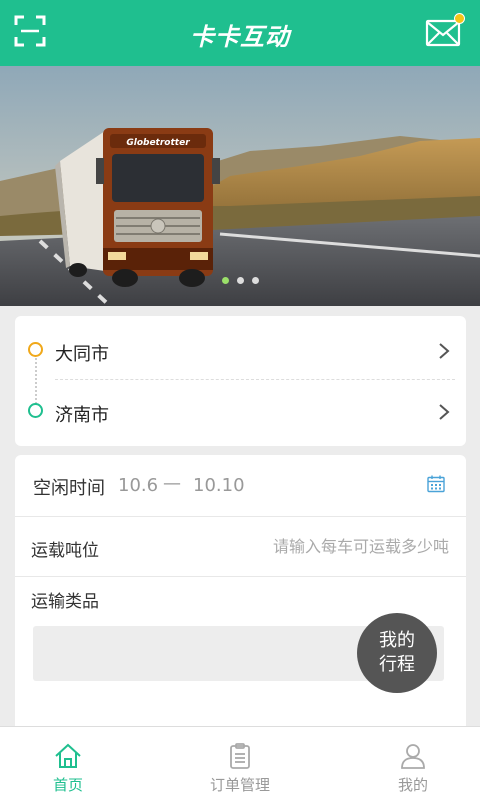 The height and width of the screenshot is (800, 480). Describe the element at coordinates (82, 415) in the screenshot. I see `destination-city: 济南市` at that location.